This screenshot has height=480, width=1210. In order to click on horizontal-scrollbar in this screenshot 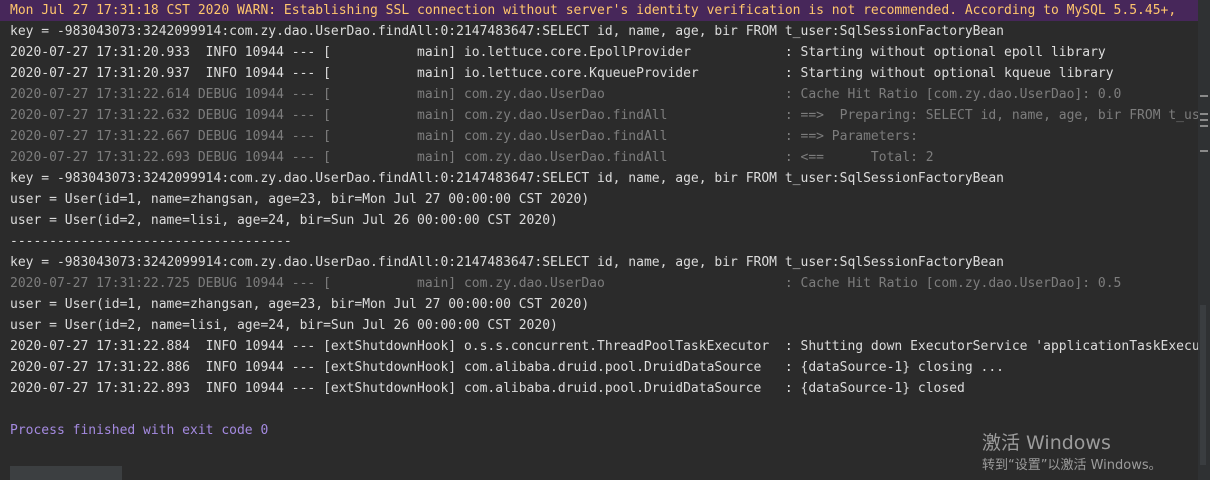, I will do `click(66, 473)`.